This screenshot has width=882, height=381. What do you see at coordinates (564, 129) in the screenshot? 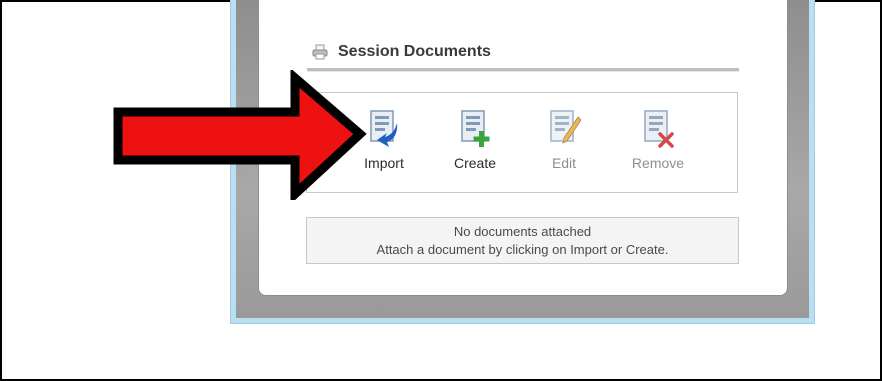
I see `edit-document-icon` at bounding box center [564, 129].